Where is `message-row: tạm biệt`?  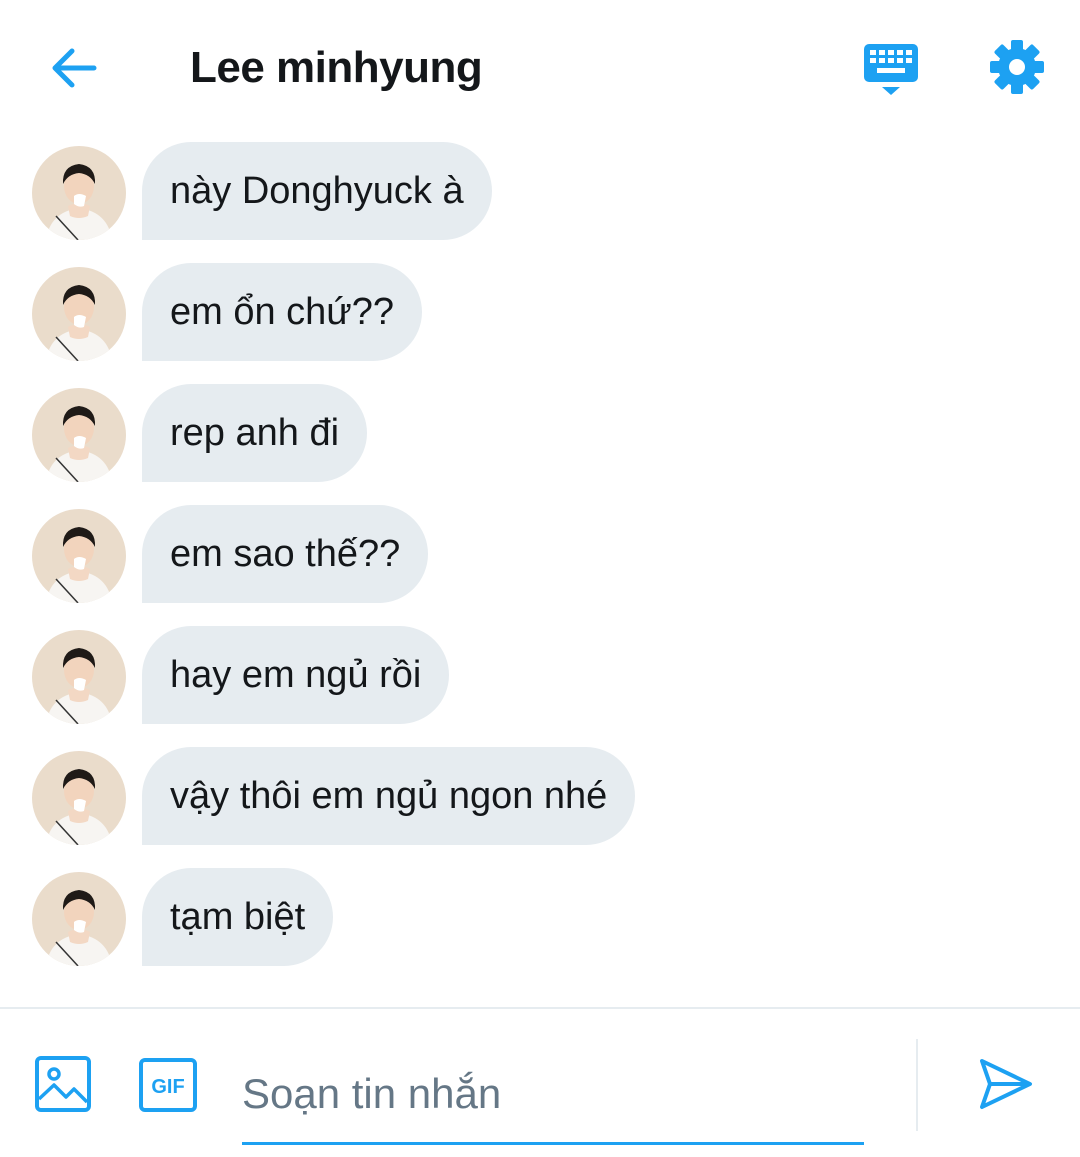
message-row: tạm biệt is located at coordinates (540, 917).